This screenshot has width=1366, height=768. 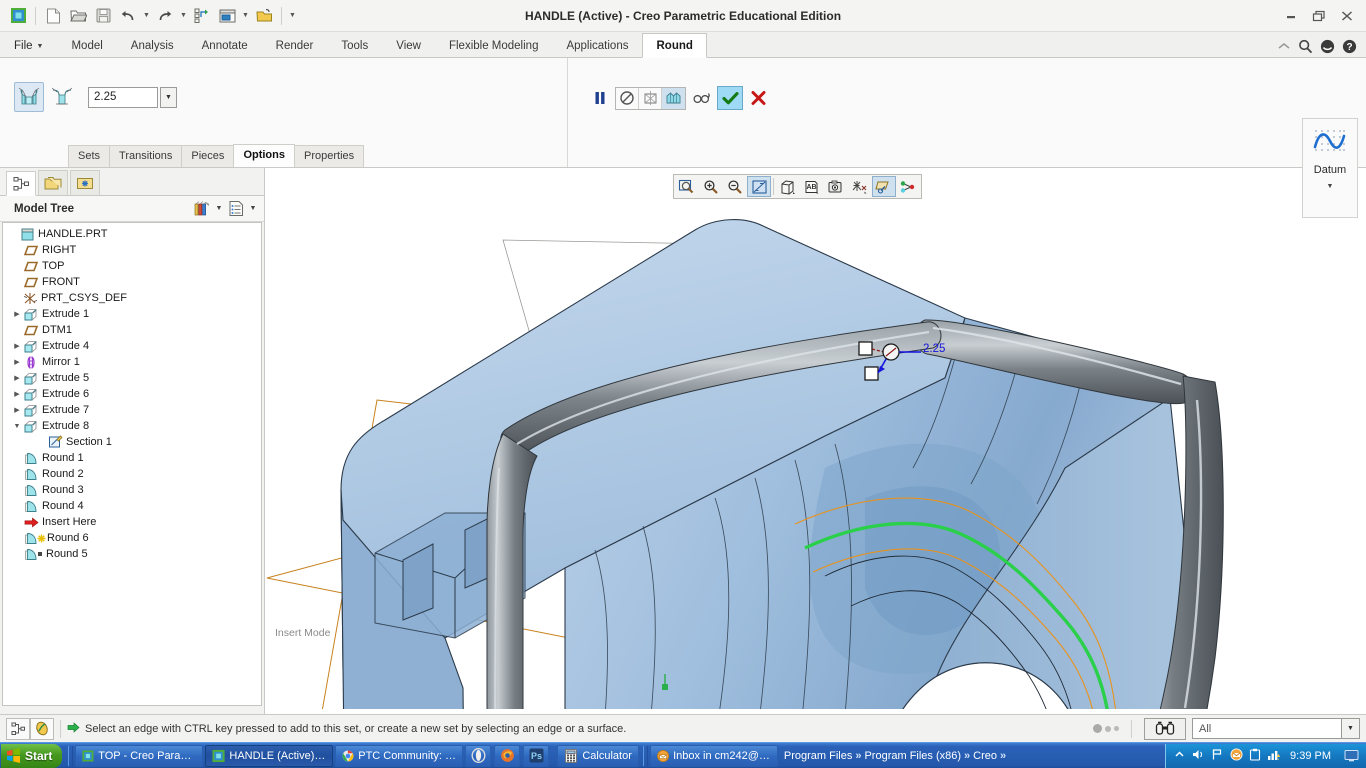 What do you see at coordinates (132, 250) in the screenshot?
I see `tree-item-datum-right: RIGHT` at bounding box center [132, 250].